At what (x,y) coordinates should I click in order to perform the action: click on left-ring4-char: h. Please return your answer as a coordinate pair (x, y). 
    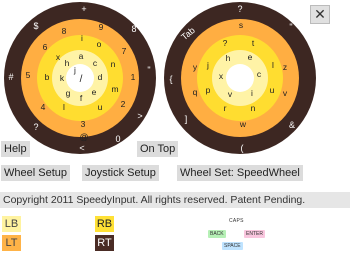
    Looking at the image, I should click on (67, 63).